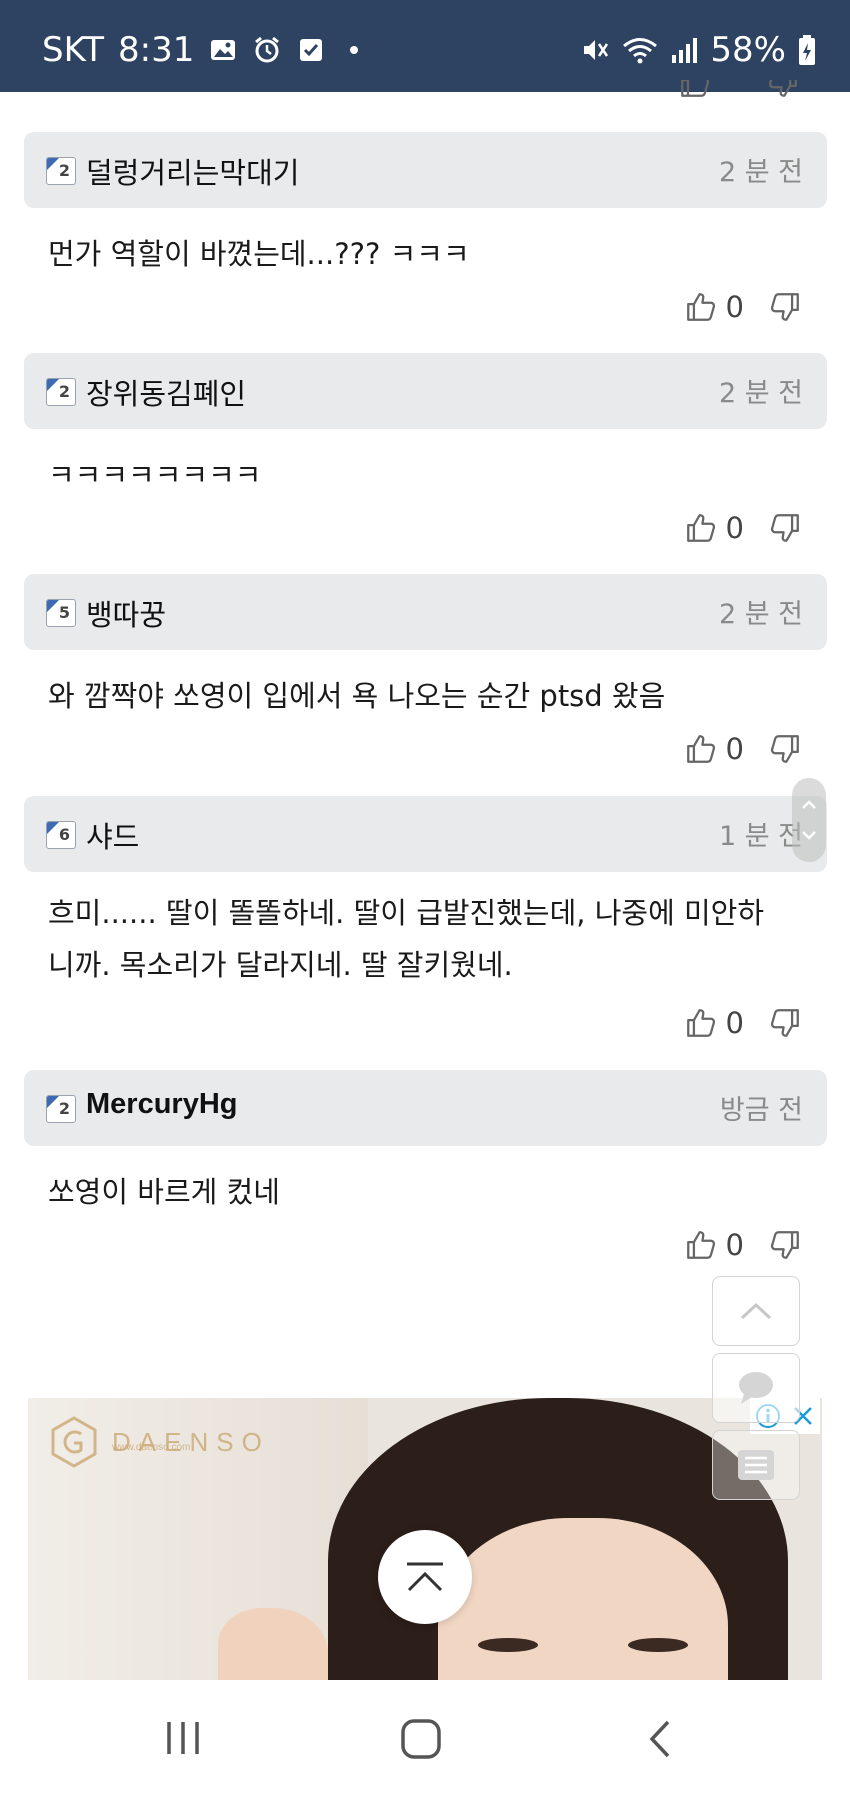 This screenshot has height=1795, width=850. I want to click on scroll-up-button, so click(756, 1311).